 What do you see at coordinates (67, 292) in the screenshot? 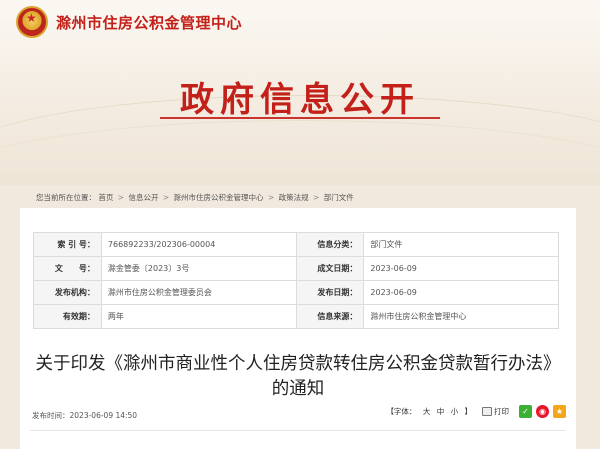
I see `issuer-label: 发布机构：` at bounding box center [67, 292].